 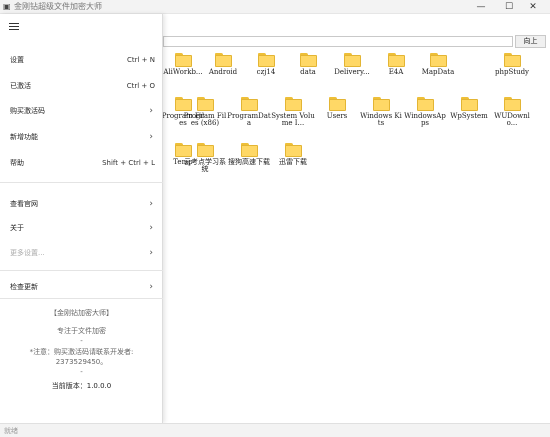 What do you see at coordinates (140, 86) in the screenshot?
I see `menu-shortcut: Ctrl + O` at bounding box center [140, 86].